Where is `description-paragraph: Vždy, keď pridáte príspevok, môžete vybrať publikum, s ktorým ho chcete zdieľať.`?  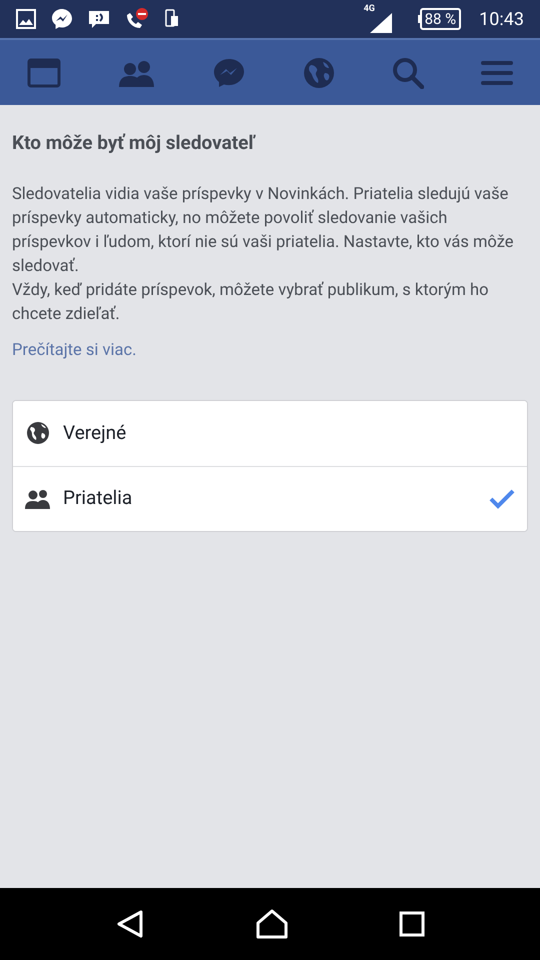
description-paragraph: Vždy, keď pridáte príspevok, môžete vybrať publikum, s ktorým ho chcete zdieľať. is located at coordinates (251, 303).